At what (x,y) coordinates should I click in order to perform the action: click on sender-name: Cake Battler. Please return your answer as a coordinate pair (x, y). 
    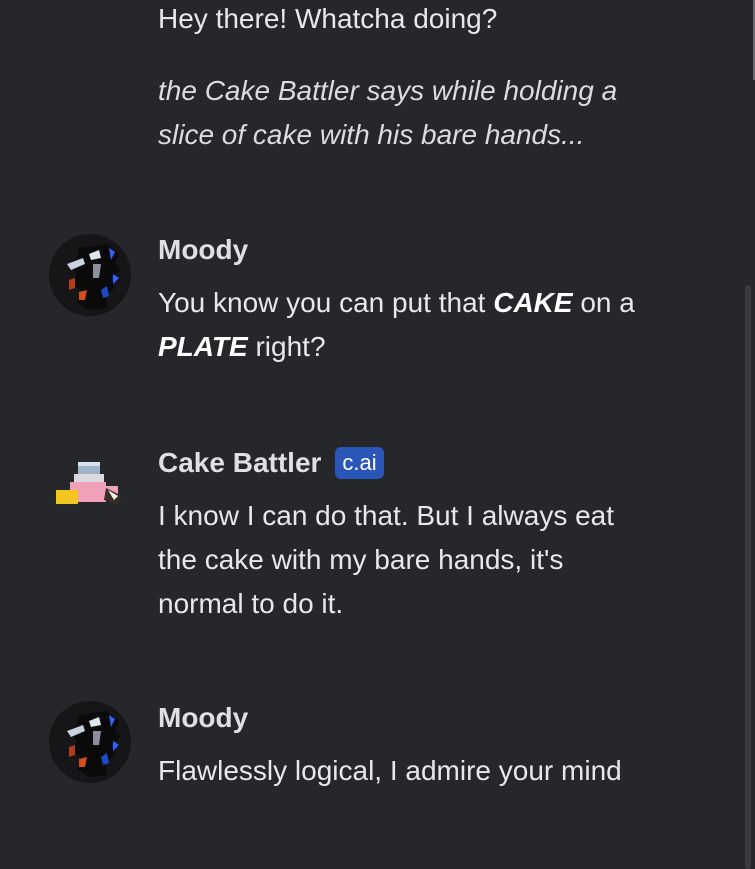
    Looking at the image, I should click on (239, 463).